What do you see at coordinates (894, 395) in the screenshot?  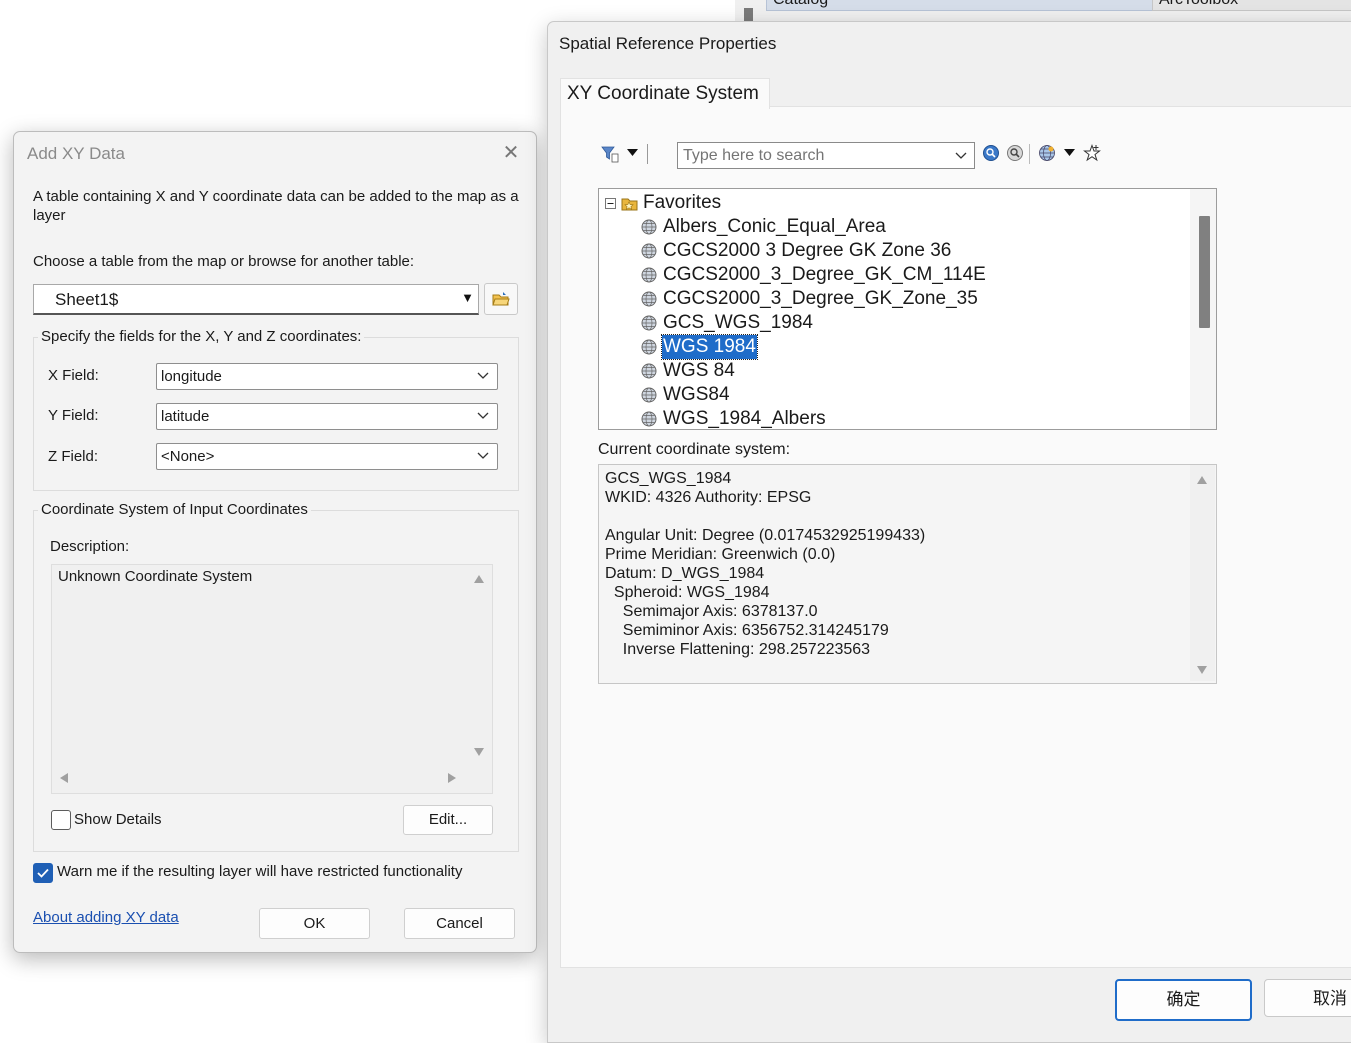 I see `tree-item: WGS84` at bounding box center [894, 395].